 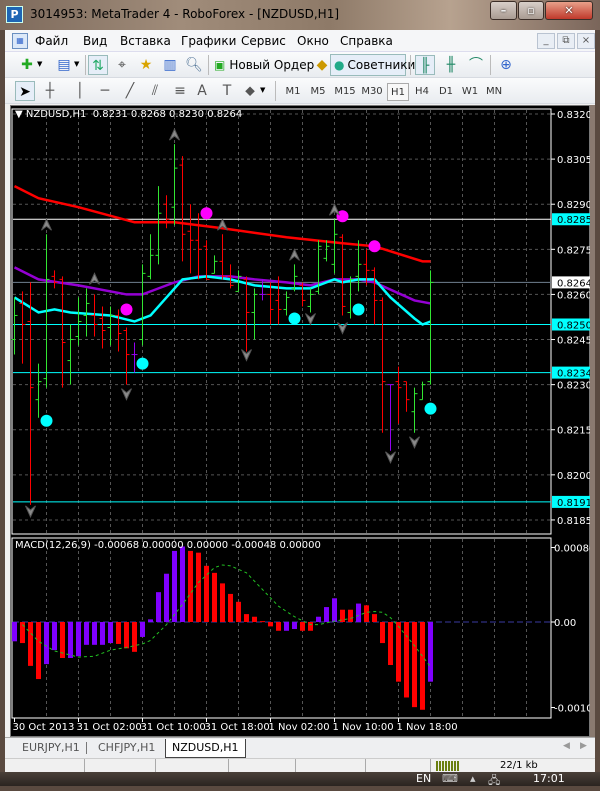 What do you see at coordinates (205, 748) in the screenshot?
I see `tab-nzdusd-h1: NZDUSD,H1` at bounding box center [205, 748].